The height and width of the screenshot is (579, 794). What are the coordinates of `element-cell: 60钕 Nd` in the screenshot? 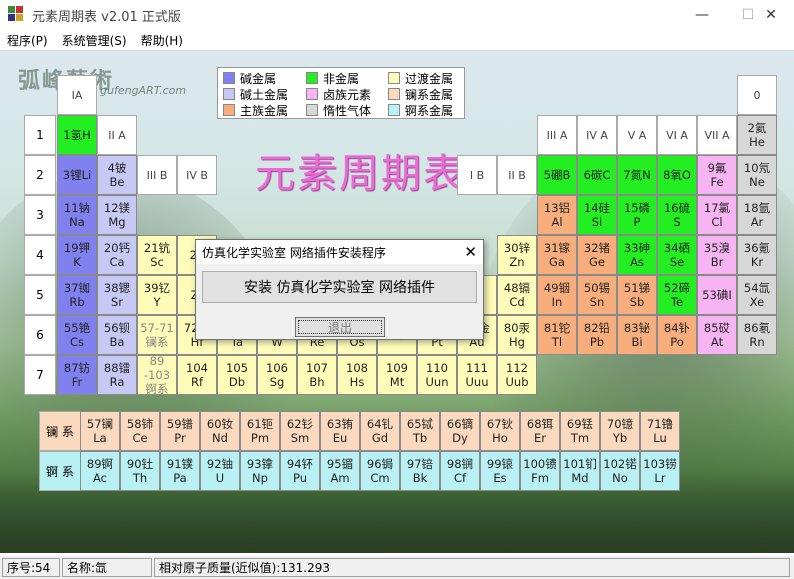 It's located at (220, 431).